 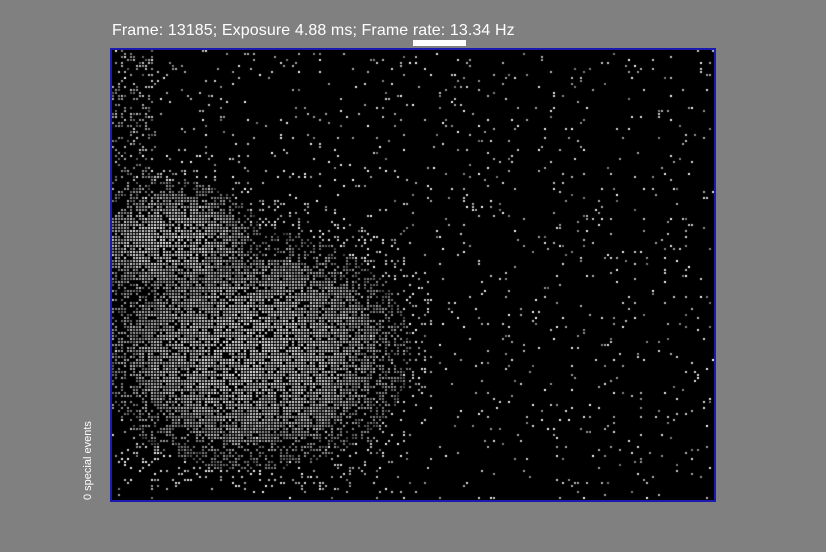 I want to click on special-events-label: 0 special events, so click(x=88, y=460).